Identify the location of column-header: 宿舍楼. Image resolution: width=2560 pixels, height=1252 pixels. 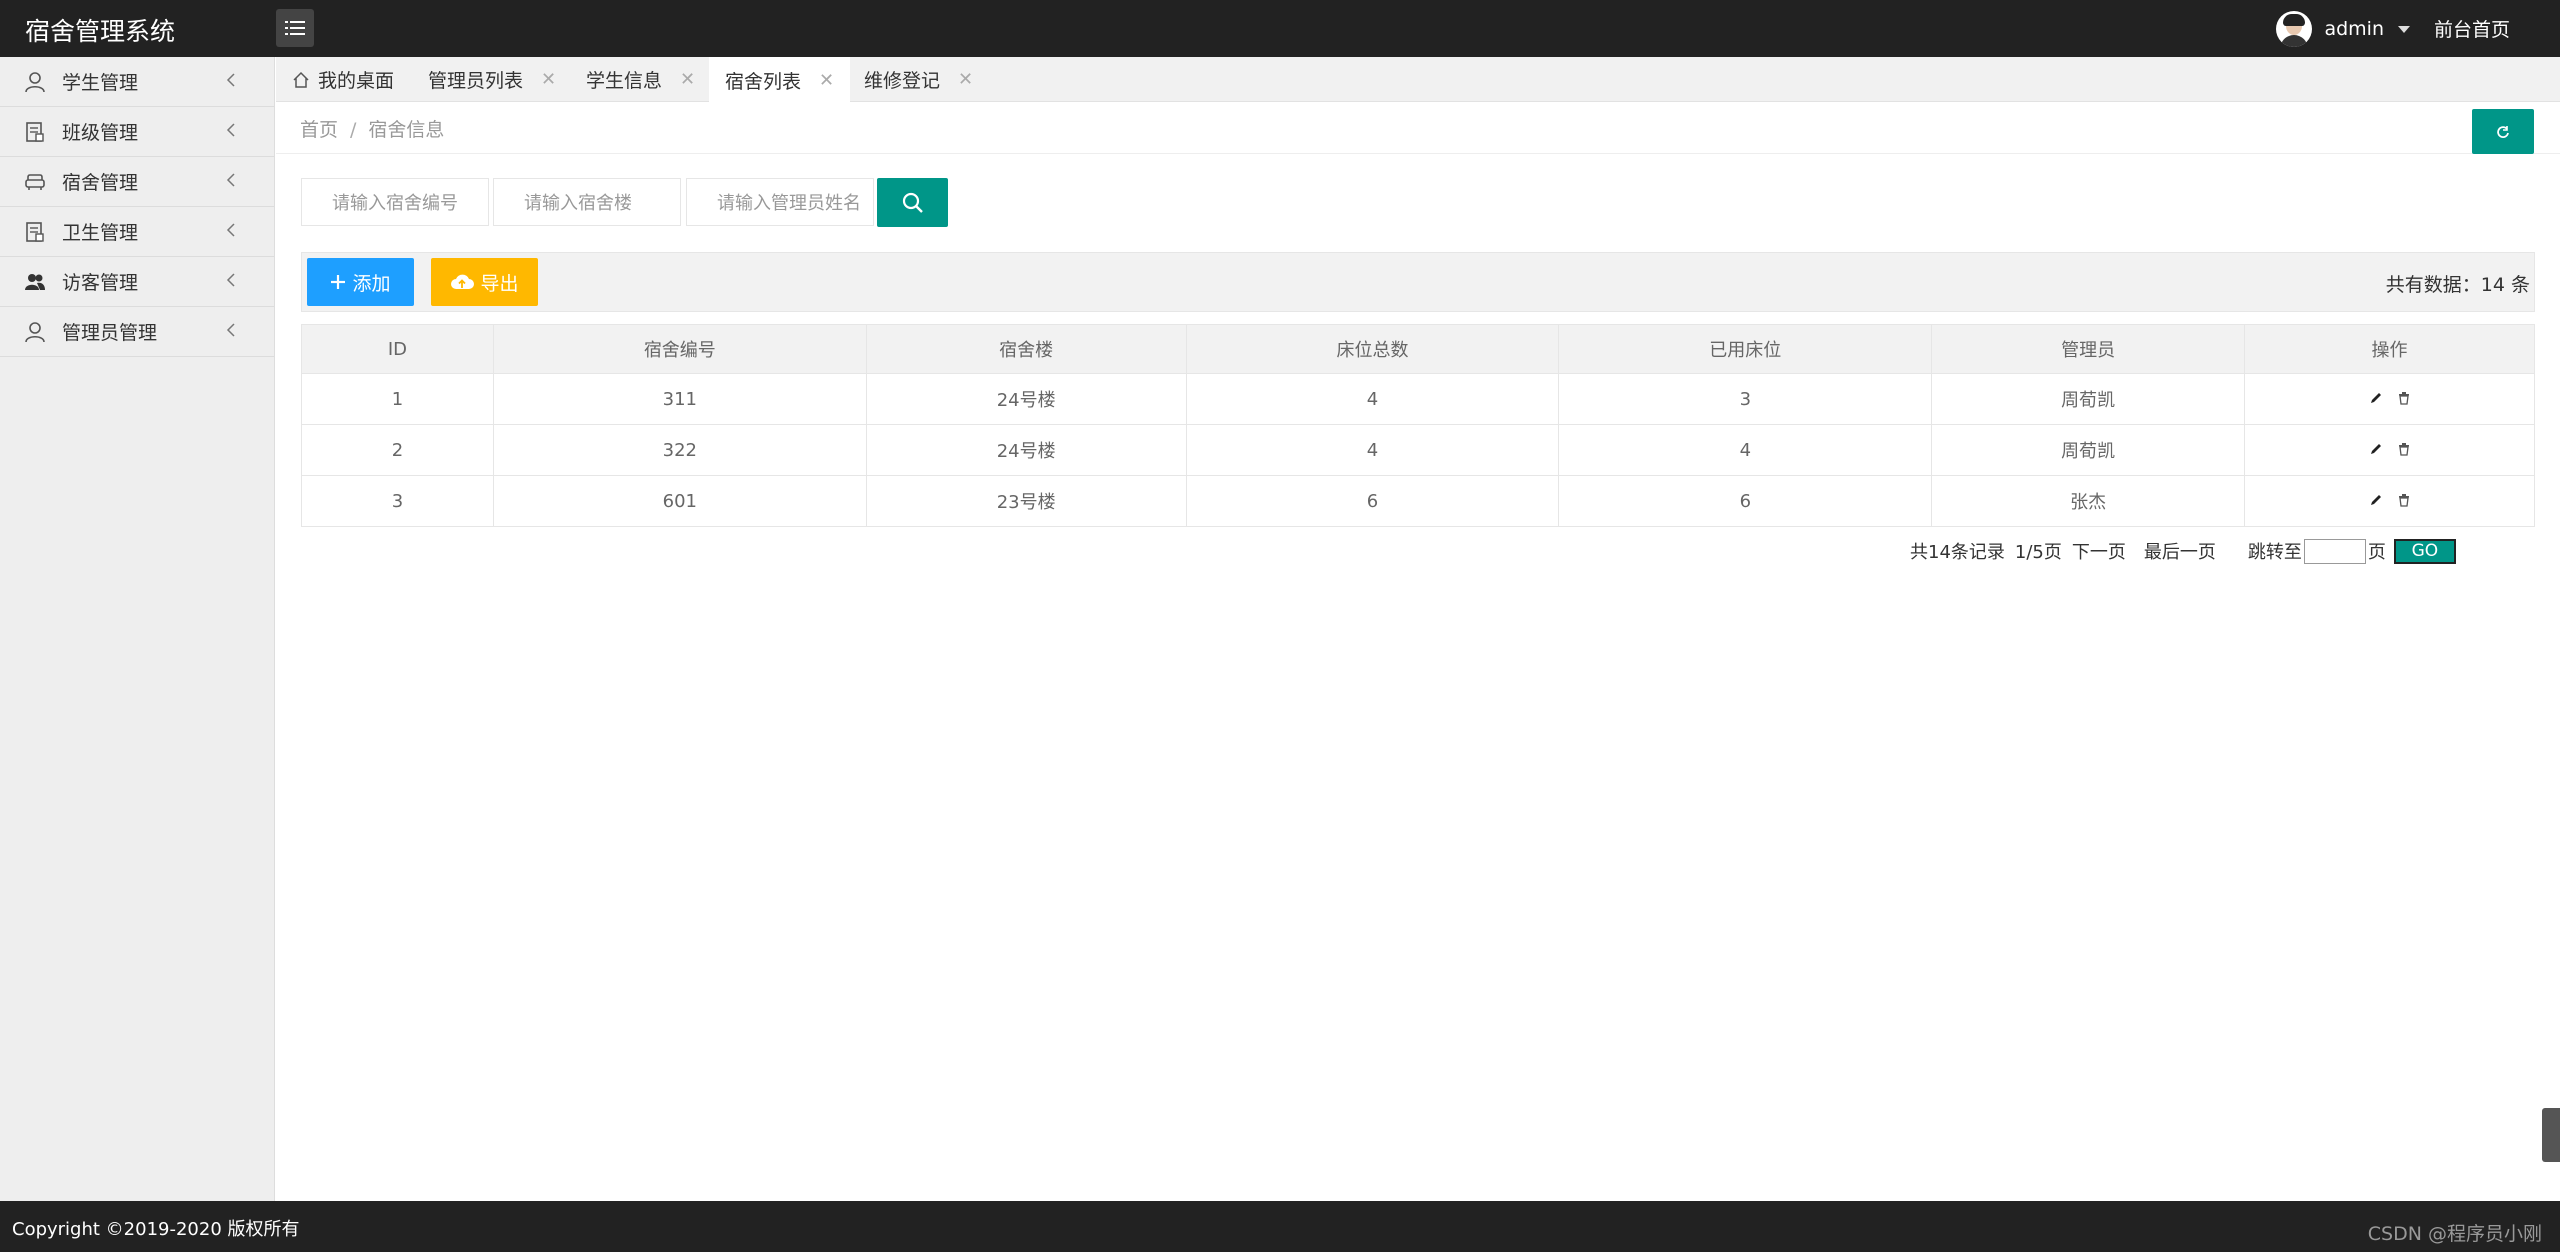
(1026, 349).